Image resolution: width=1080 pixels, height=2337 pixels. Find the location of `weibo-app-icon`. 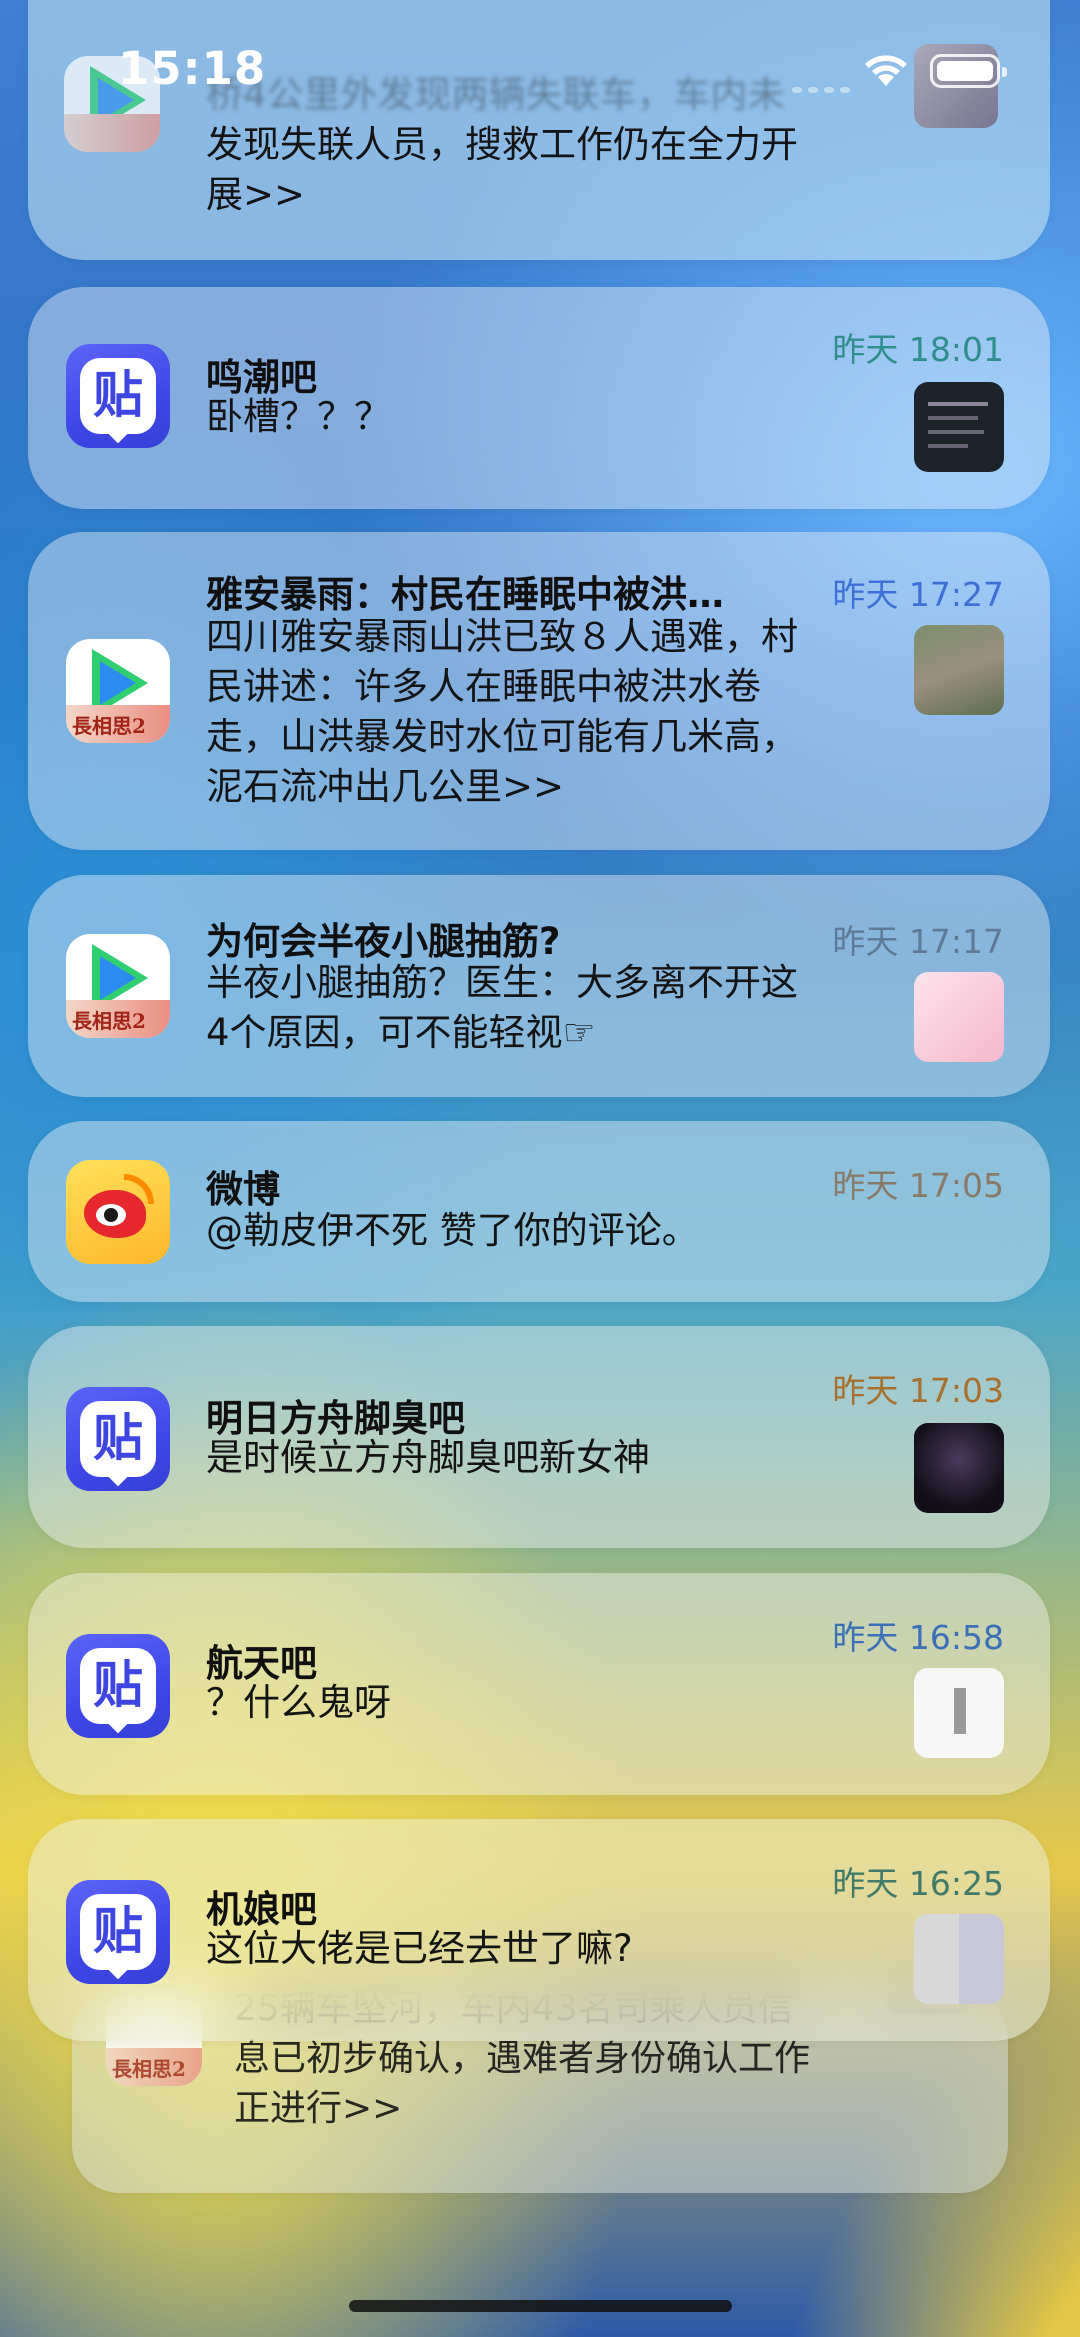

weibo-app-icon is located at coordinates (118, 1212).